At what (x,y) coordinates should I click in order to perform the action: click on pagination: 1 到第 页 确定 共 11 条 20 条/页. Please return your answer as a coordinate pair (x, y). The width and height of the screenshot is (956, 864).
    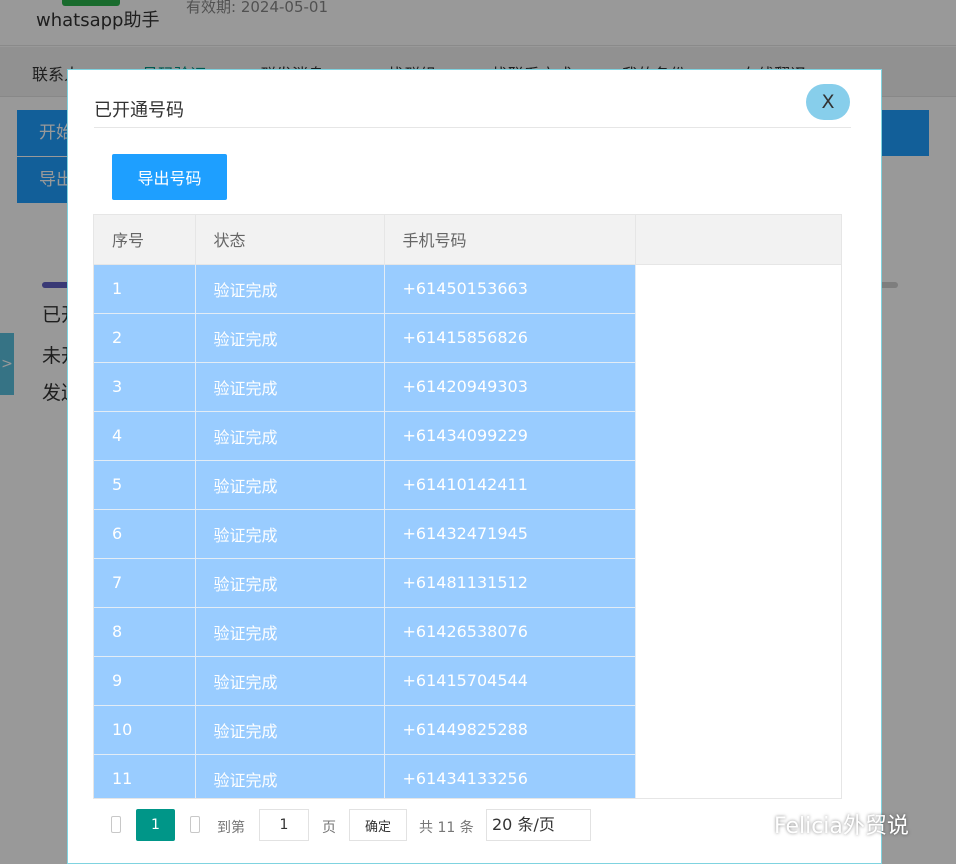
    Looking at the image, I should click on (467, 825).